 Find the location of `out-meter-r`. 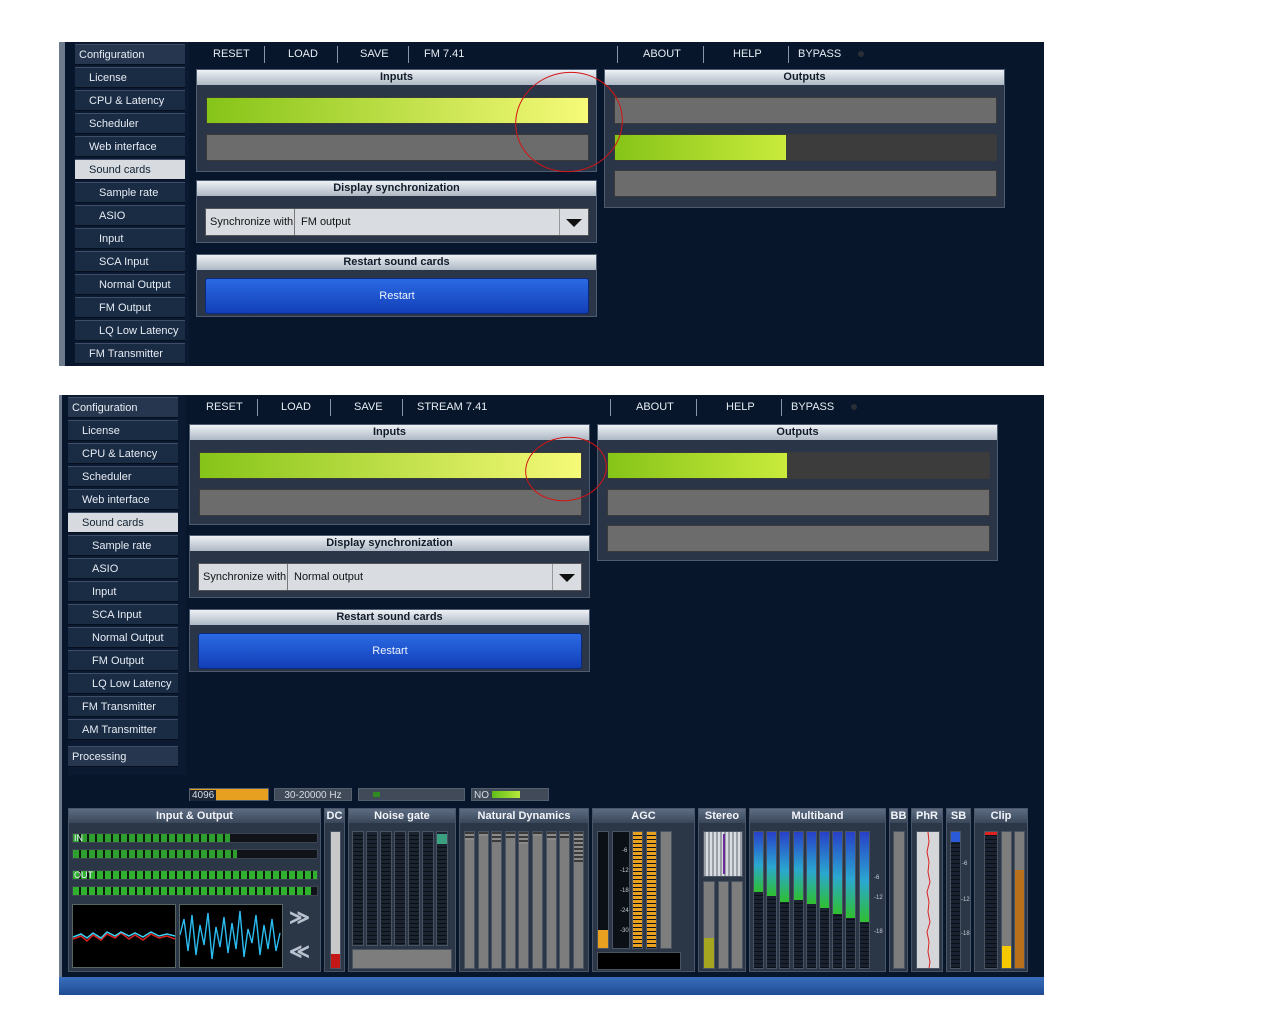

out-meter-r is located at coordinates (195, 891).